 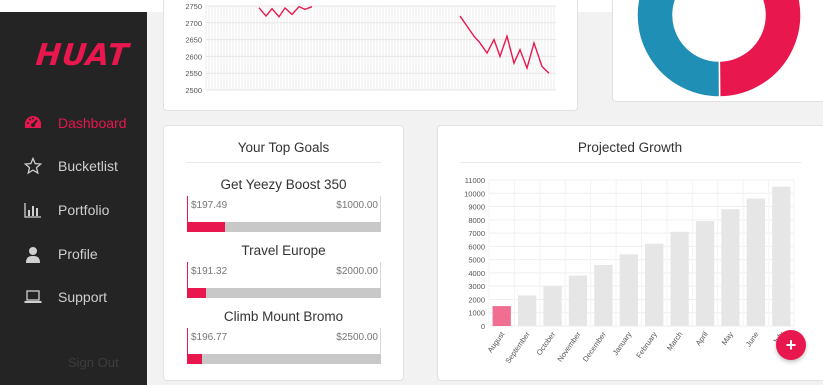 What do you see at coordinates (193, 6) in the screenshot?
I see `y-tick-label: 2750` at bounding box center [193, 6].